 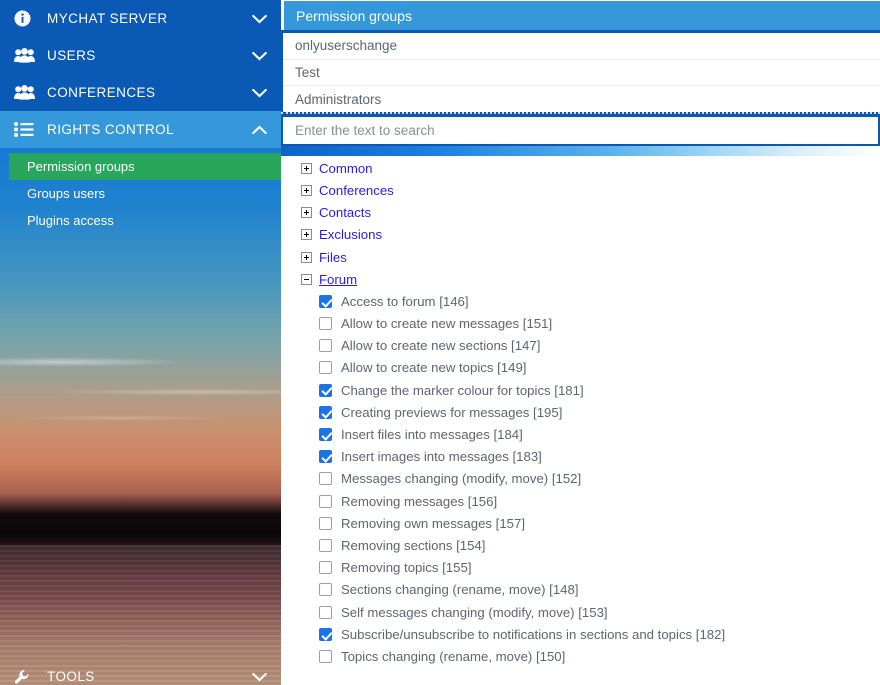 What do you see at coordinates (580, 501) in the screenshot?
I see `permission-checkbox-row: Removing messages [156]` at bounding box center [580, 501].